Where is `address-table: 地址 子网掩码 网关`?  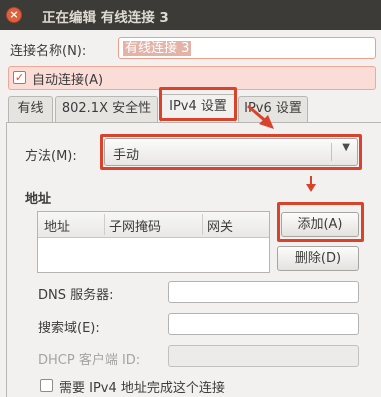 address-table: 地址 子网掩码 网关 is located at coordinates (153, 242).